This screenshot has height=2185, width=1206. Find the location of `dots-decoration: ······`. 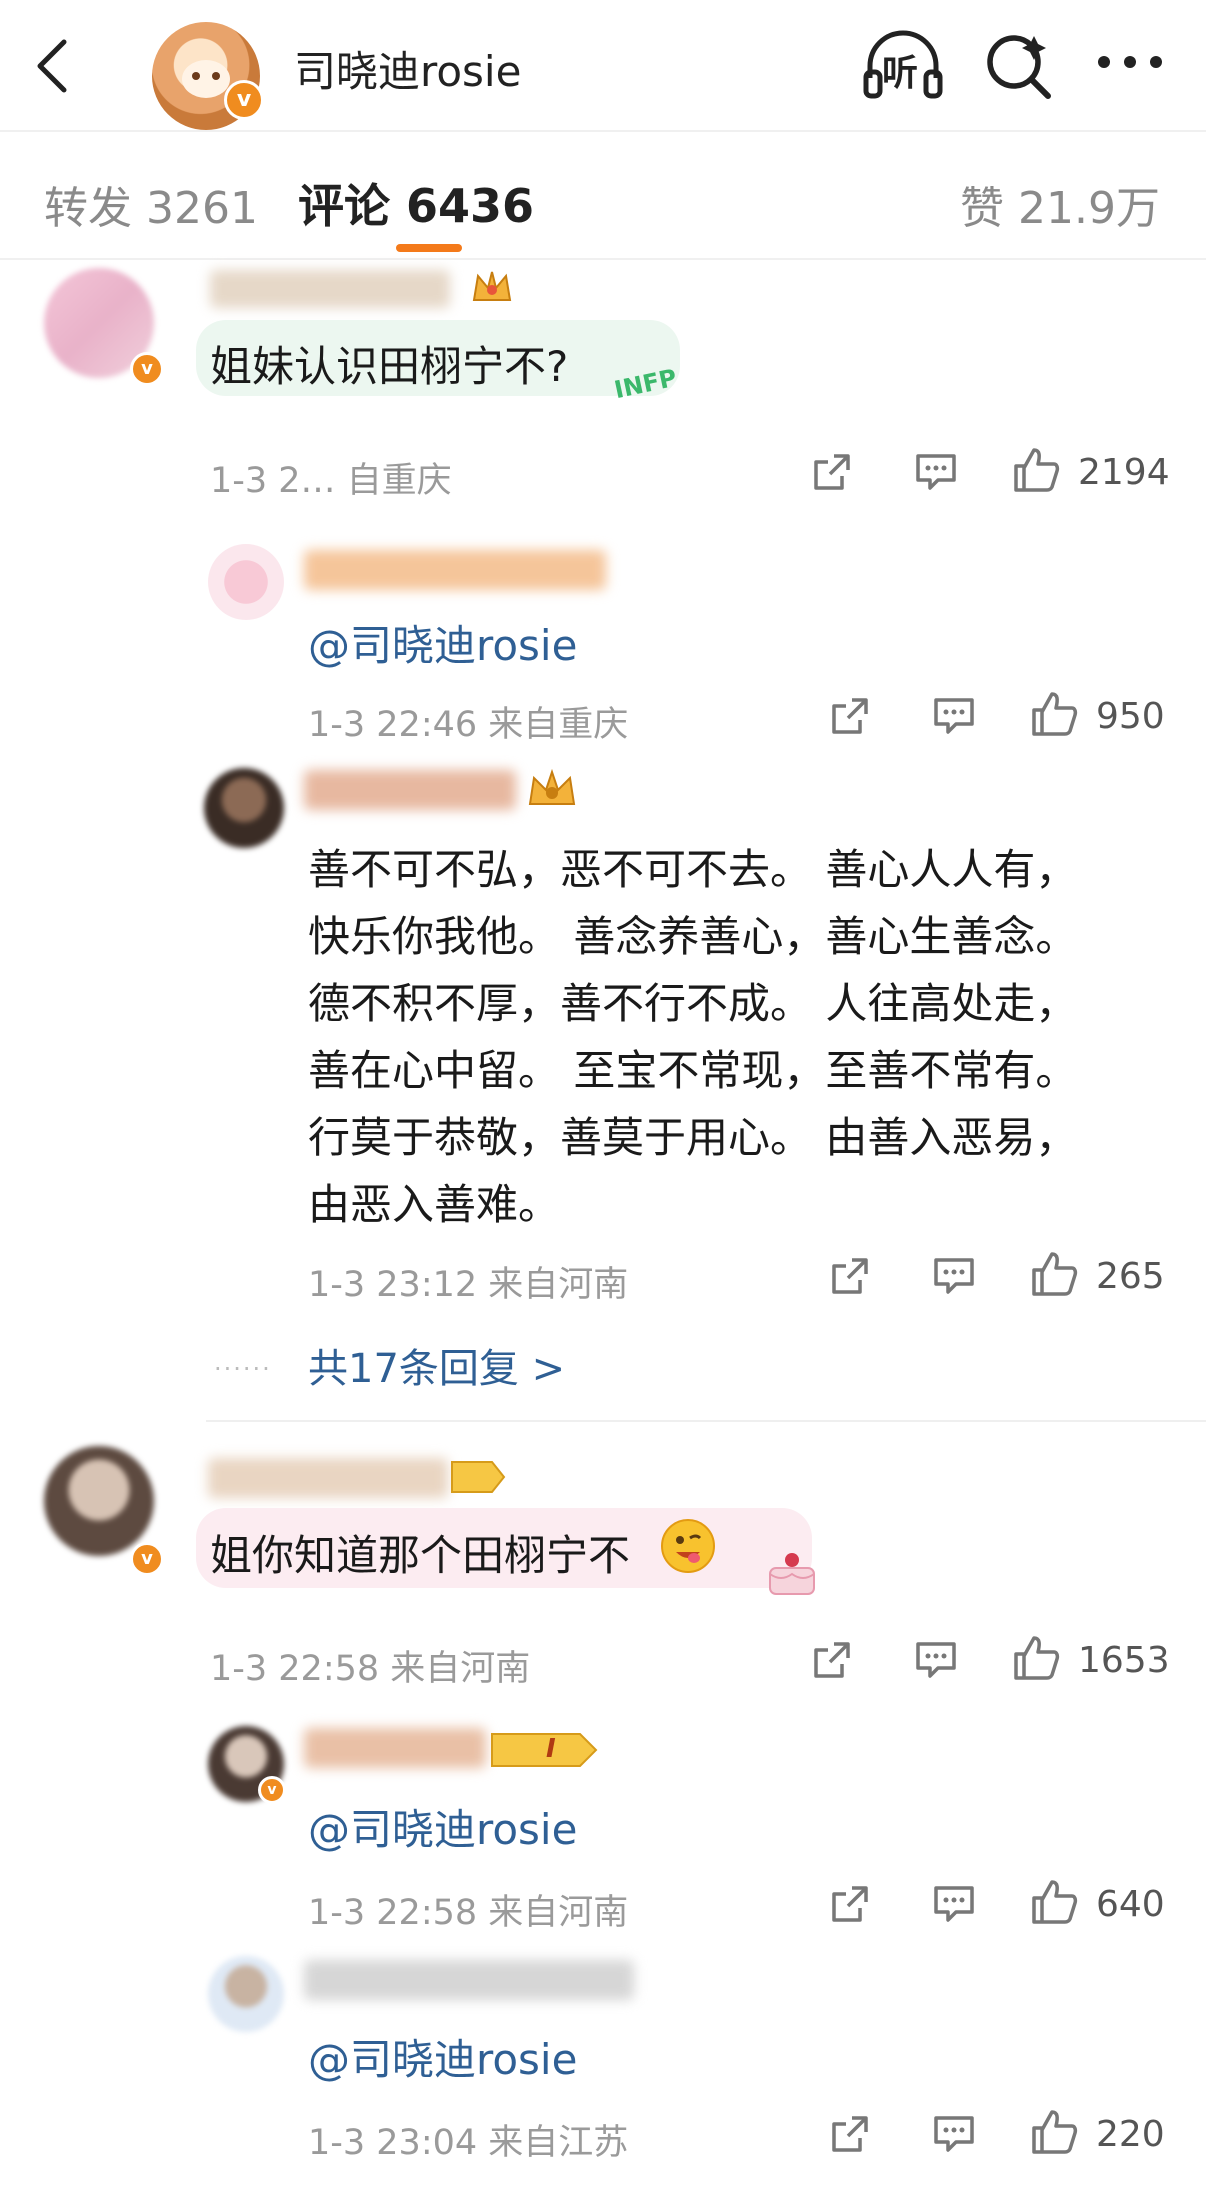

dots-decoration: ······ is located at coordinates (243, 1369).